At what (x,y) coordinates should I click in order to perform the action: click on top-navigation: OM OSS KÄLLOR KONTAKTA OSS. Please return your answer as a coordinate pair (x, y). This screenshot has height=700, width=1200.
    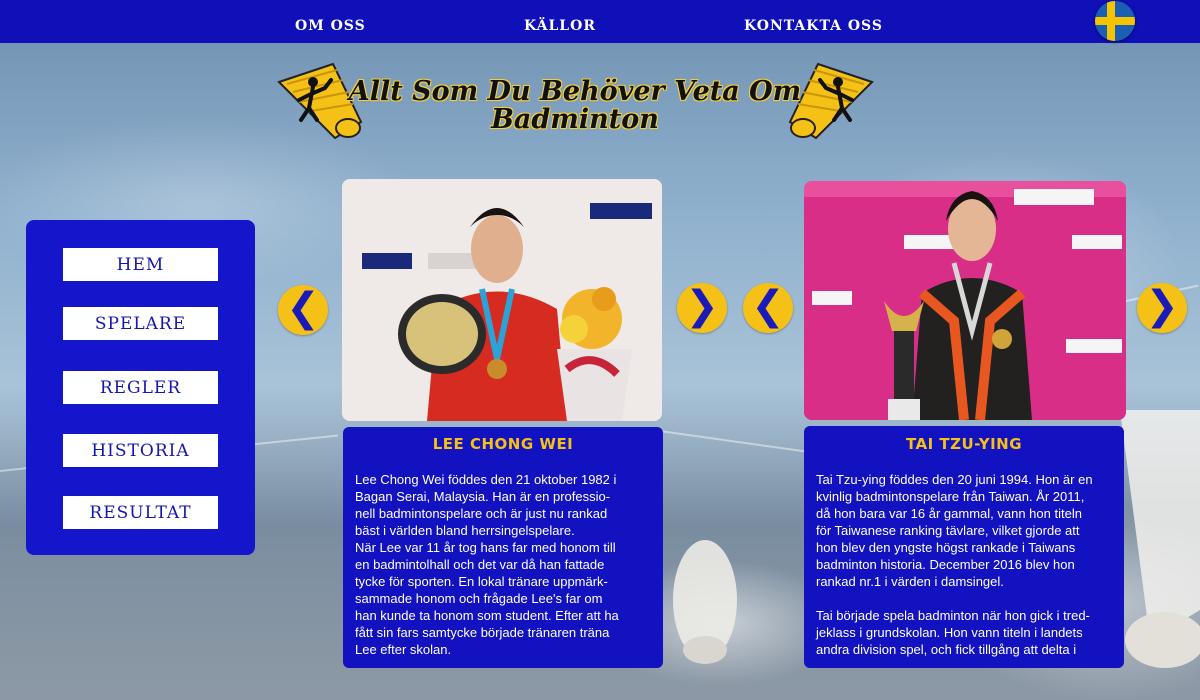
    Looking at the image, I should click on (600, 21).